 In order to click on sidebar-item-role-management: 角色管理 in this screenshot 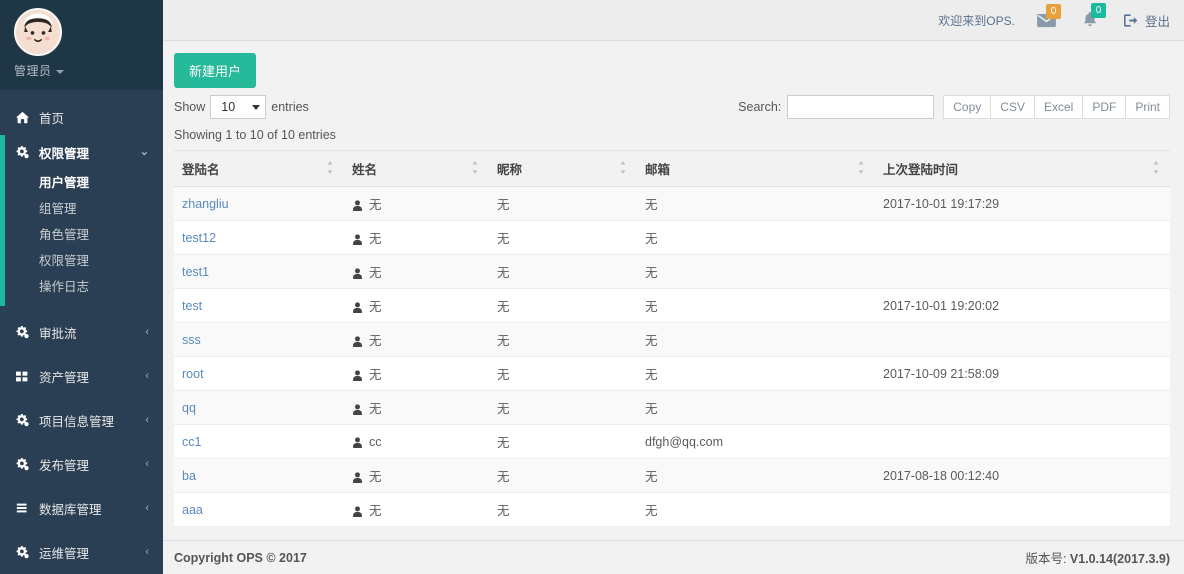, I will do `click(84, 235)`.